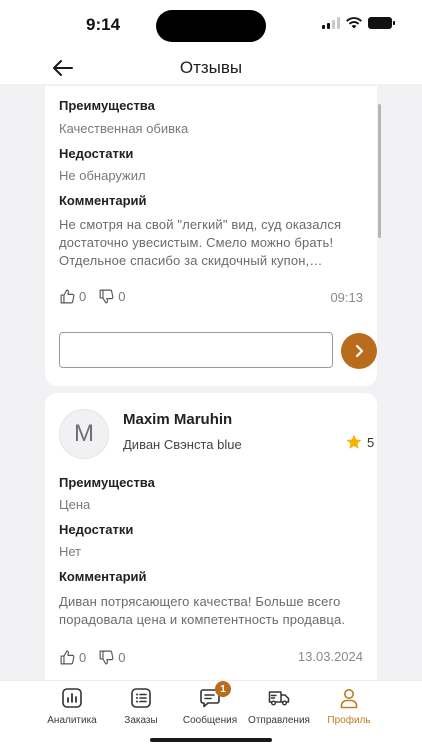 This screenshot has height=750, width=422. What do you see at coordinates (196, 350) in the screenshot?
I see `reply-input` at bounding box center [196, 350].